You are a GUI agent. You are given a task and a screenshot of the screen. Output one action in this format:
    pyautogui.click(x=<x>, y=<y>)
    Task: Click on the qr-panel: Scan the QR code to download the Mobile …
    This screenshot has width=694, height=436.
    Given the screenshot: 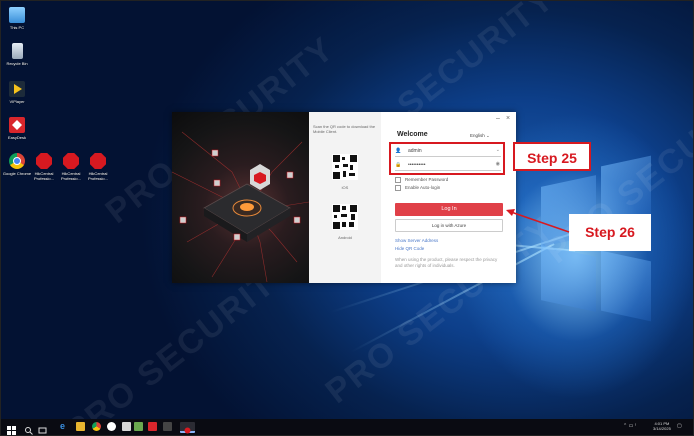 What is the action you would take?
    pyautogui.click(x=345, y=197)
    